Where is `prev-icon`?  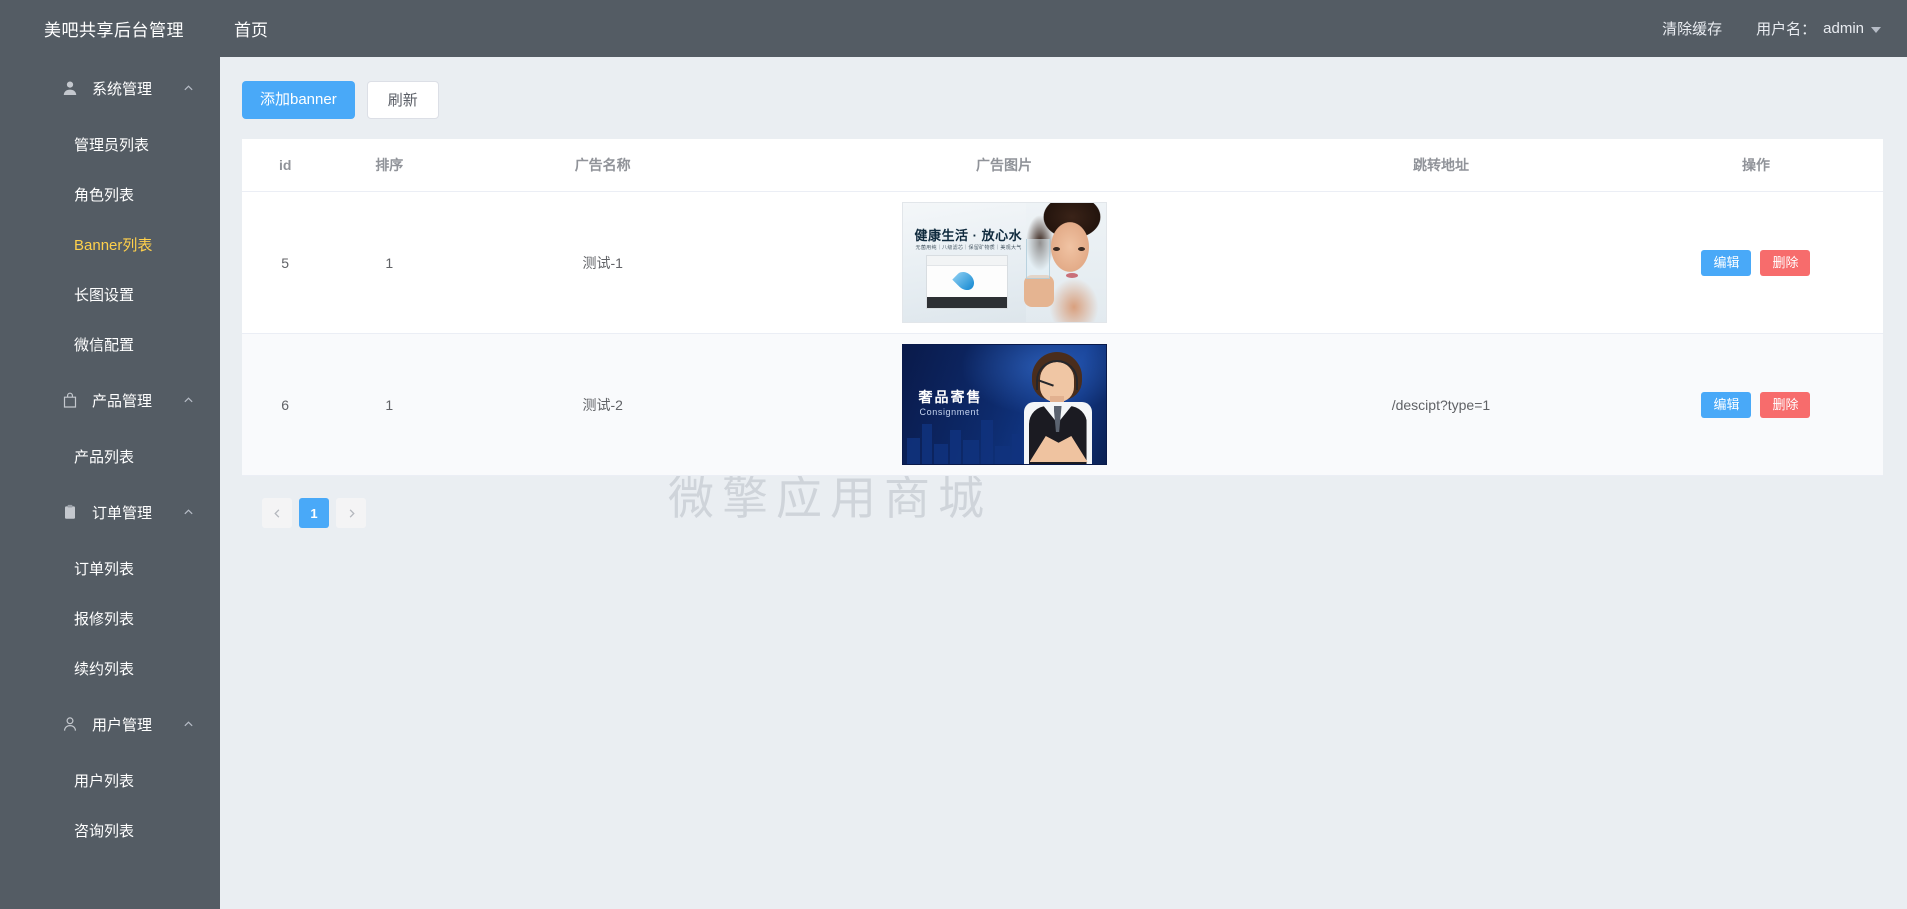
prev-icon is located at coordinates (277, 513).